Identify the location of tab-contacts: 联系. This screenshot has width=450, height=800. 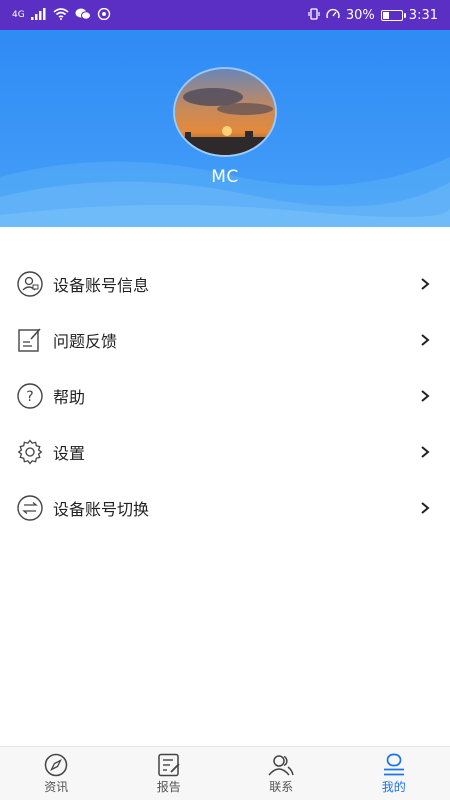
(281, 773).